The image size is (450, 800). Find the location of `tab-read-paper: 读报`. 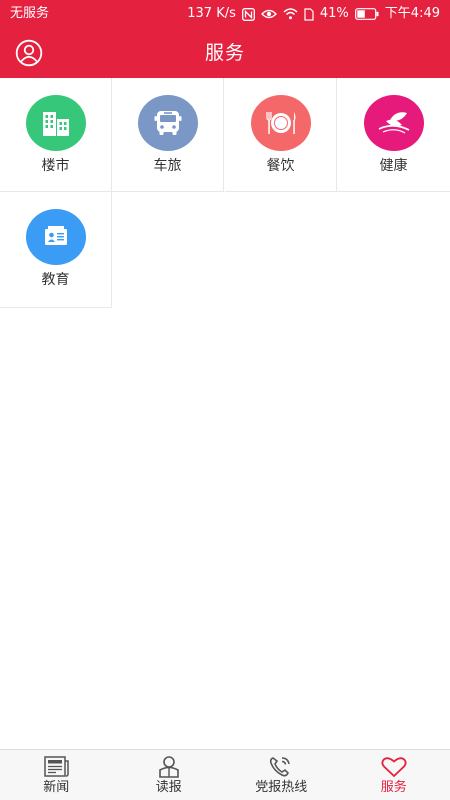

tab-read-paper: 读报 is located at coordinates (169, 775).